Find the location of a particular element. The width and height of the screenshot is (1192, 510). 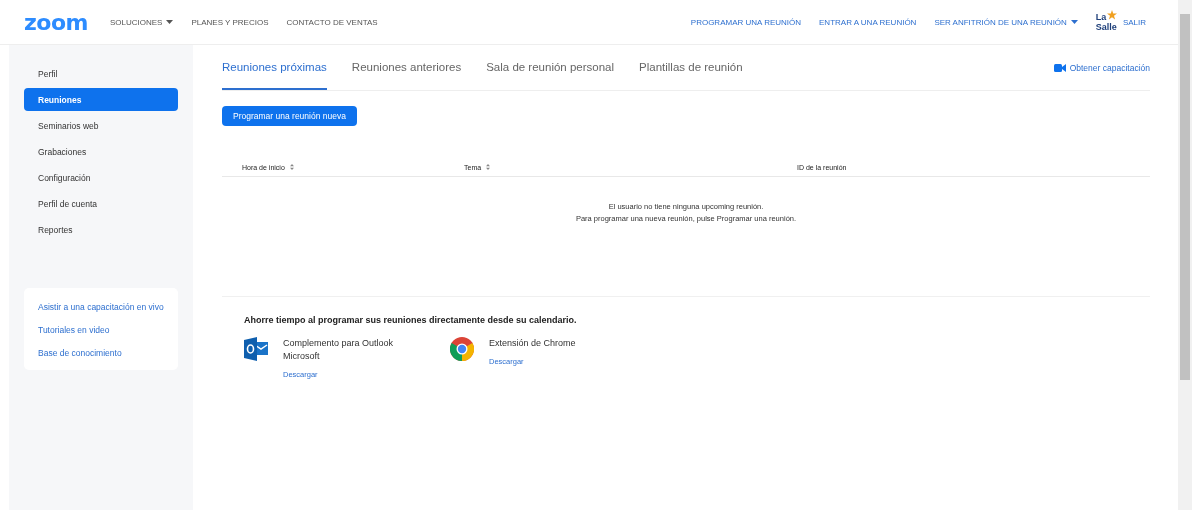

nav-link: CONTACTO DE VENTAS is located at coordinates (332, 22).